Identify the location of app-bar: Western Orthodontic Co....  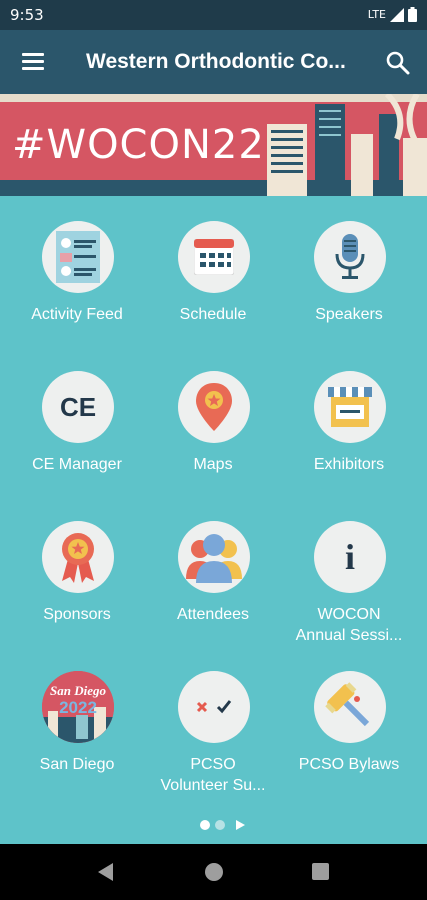
(213, 62).